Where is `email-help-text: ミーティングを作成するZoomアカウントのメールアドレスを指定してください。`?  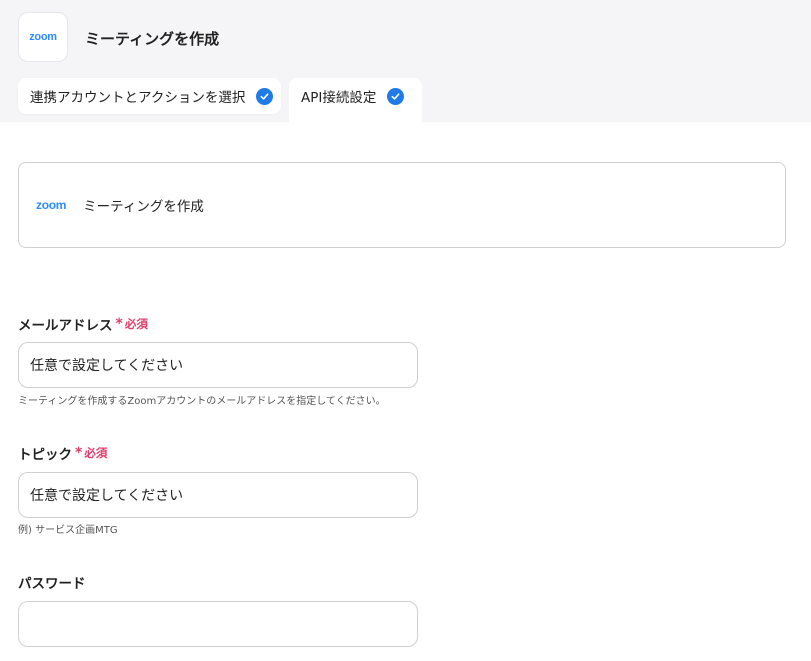
email-help-text: ミーティングを作成するZoomアカウントのメールアドレスを指定してください。 is located at coordinates (202, 401).